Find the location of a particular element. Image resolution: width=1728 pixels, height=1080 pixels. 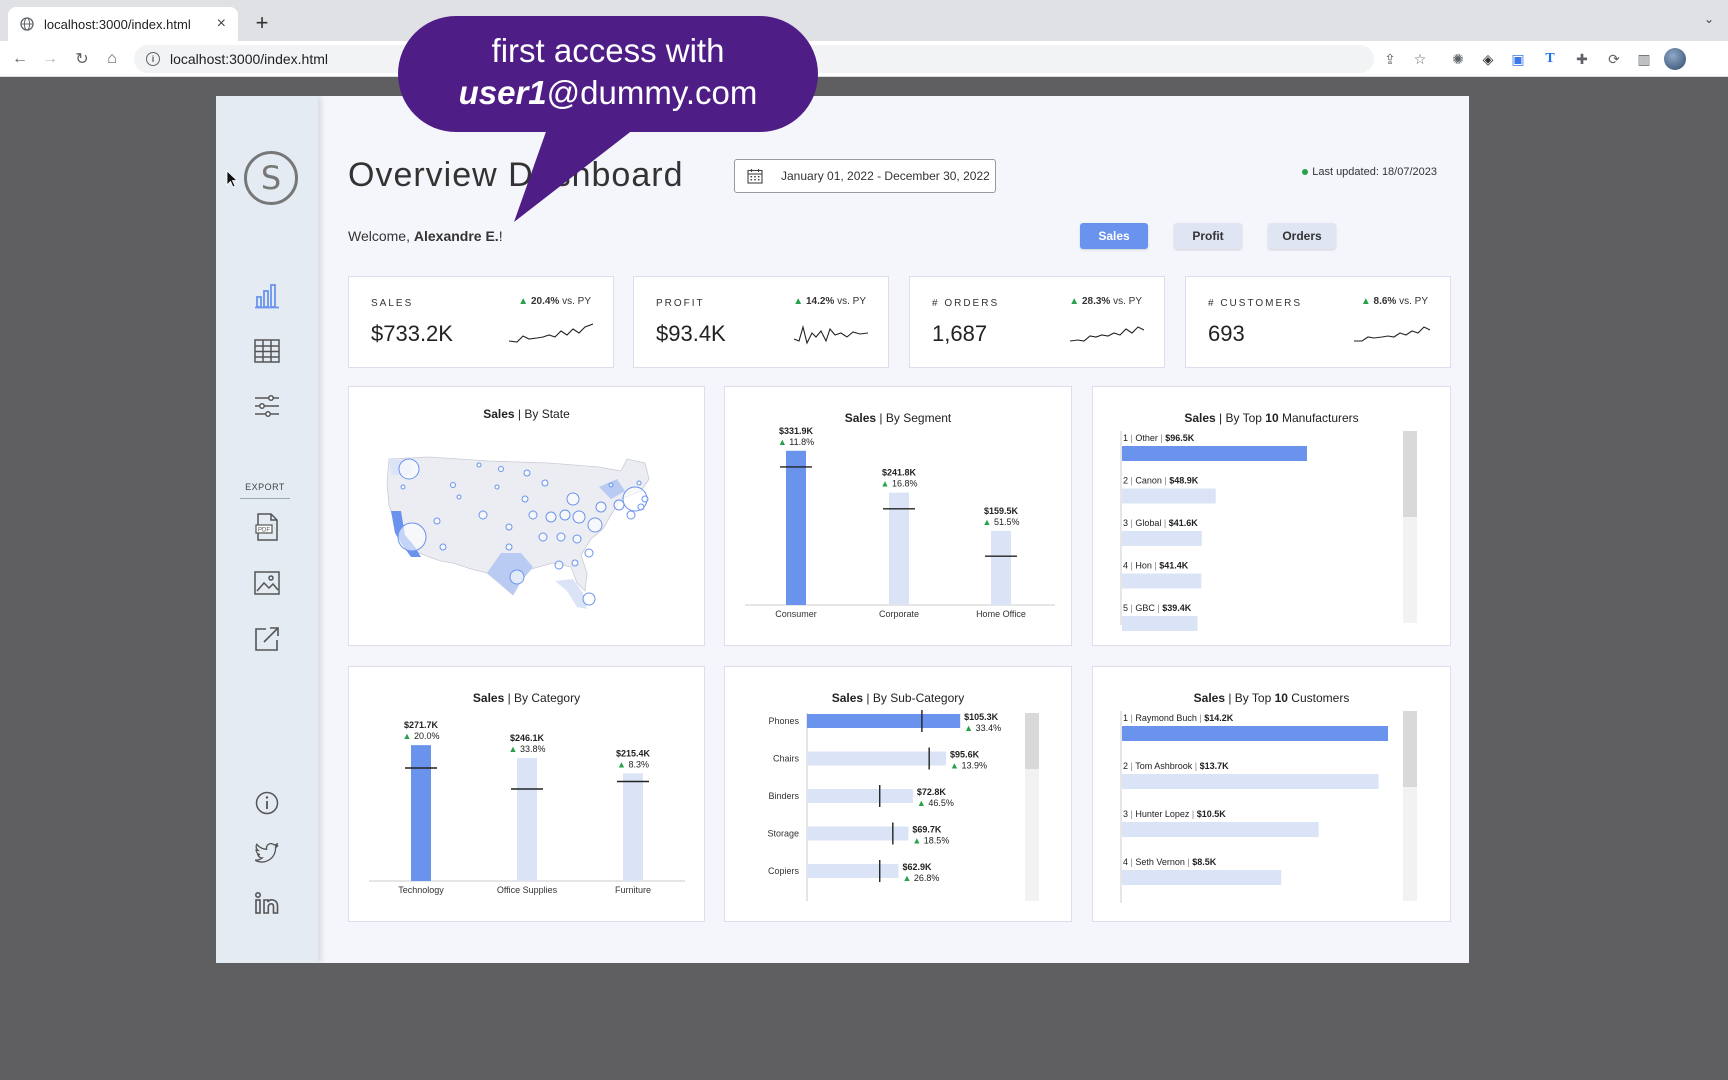

item-name: Raymond Buch is located at coordinates (1166, 718).